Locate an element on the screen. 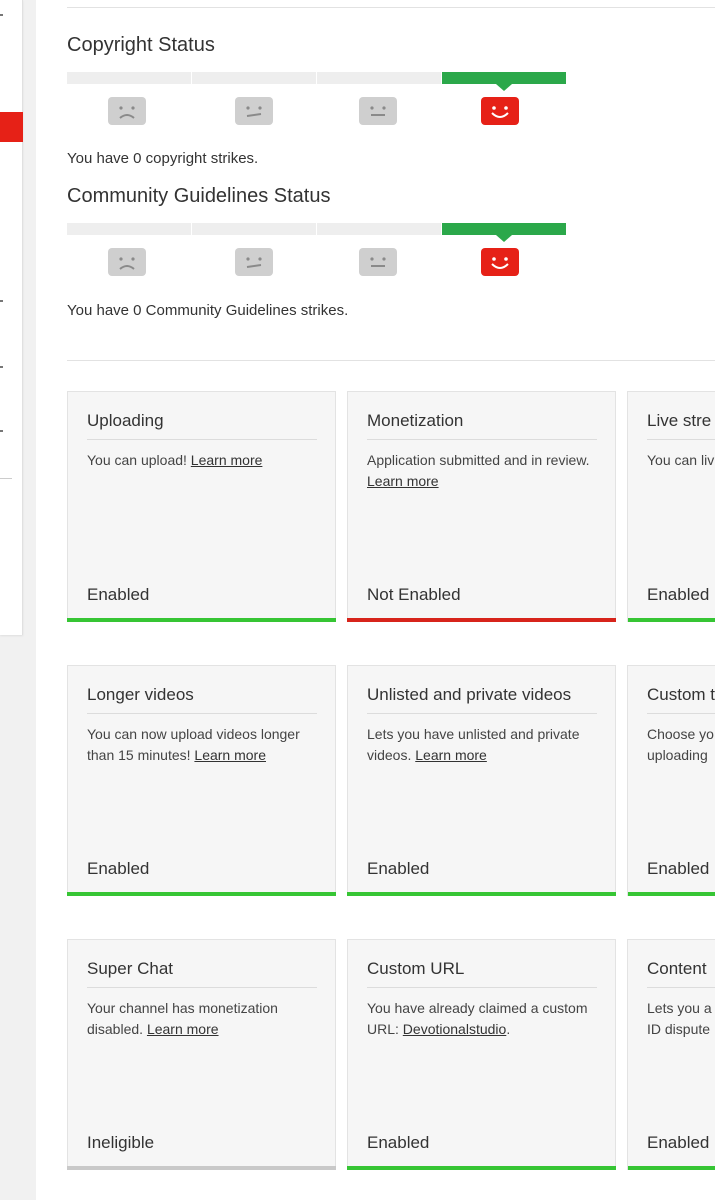 This screenshot has width=715, height=1200. card-description: Lets you a ID dispute is located at coordinates (679, 1018).